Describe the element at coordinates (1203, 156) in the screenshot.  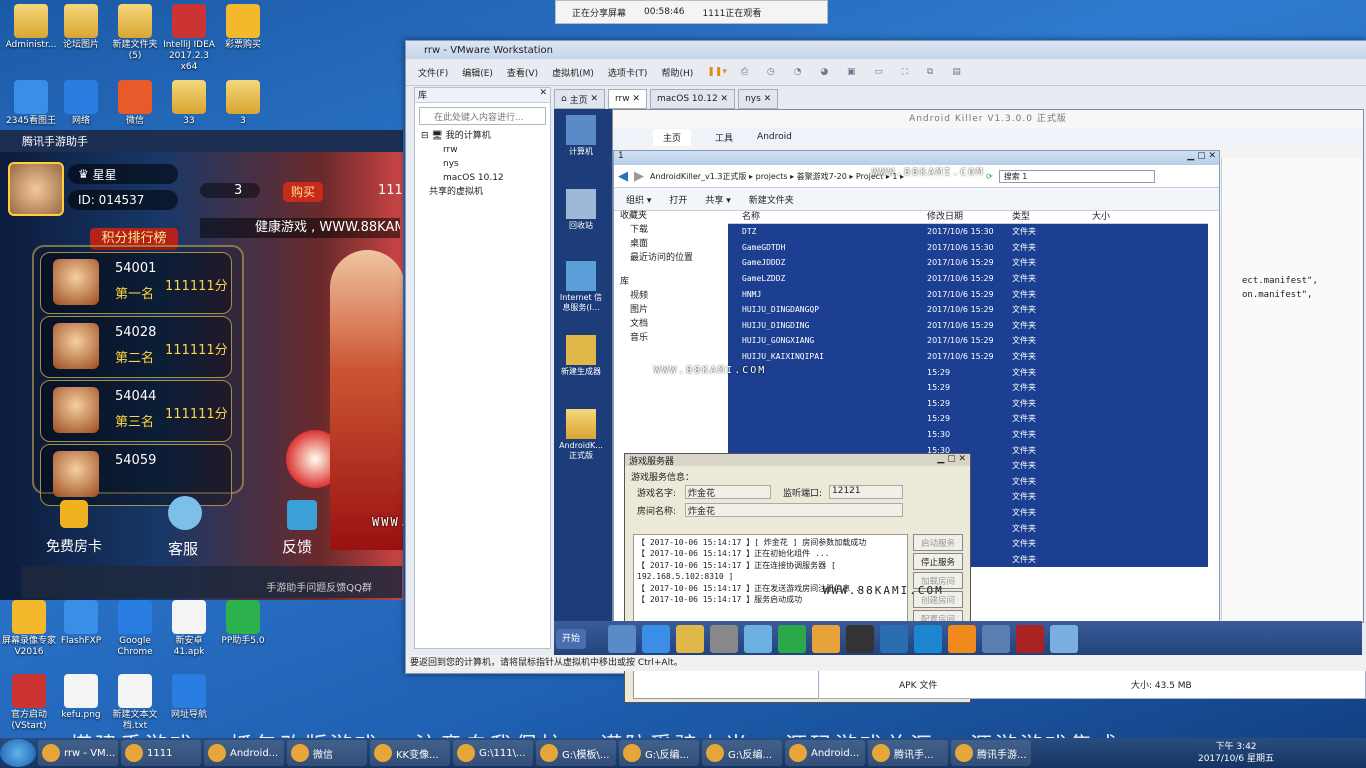
I see `window-controls: ▁ ▢ ✕` at that location.